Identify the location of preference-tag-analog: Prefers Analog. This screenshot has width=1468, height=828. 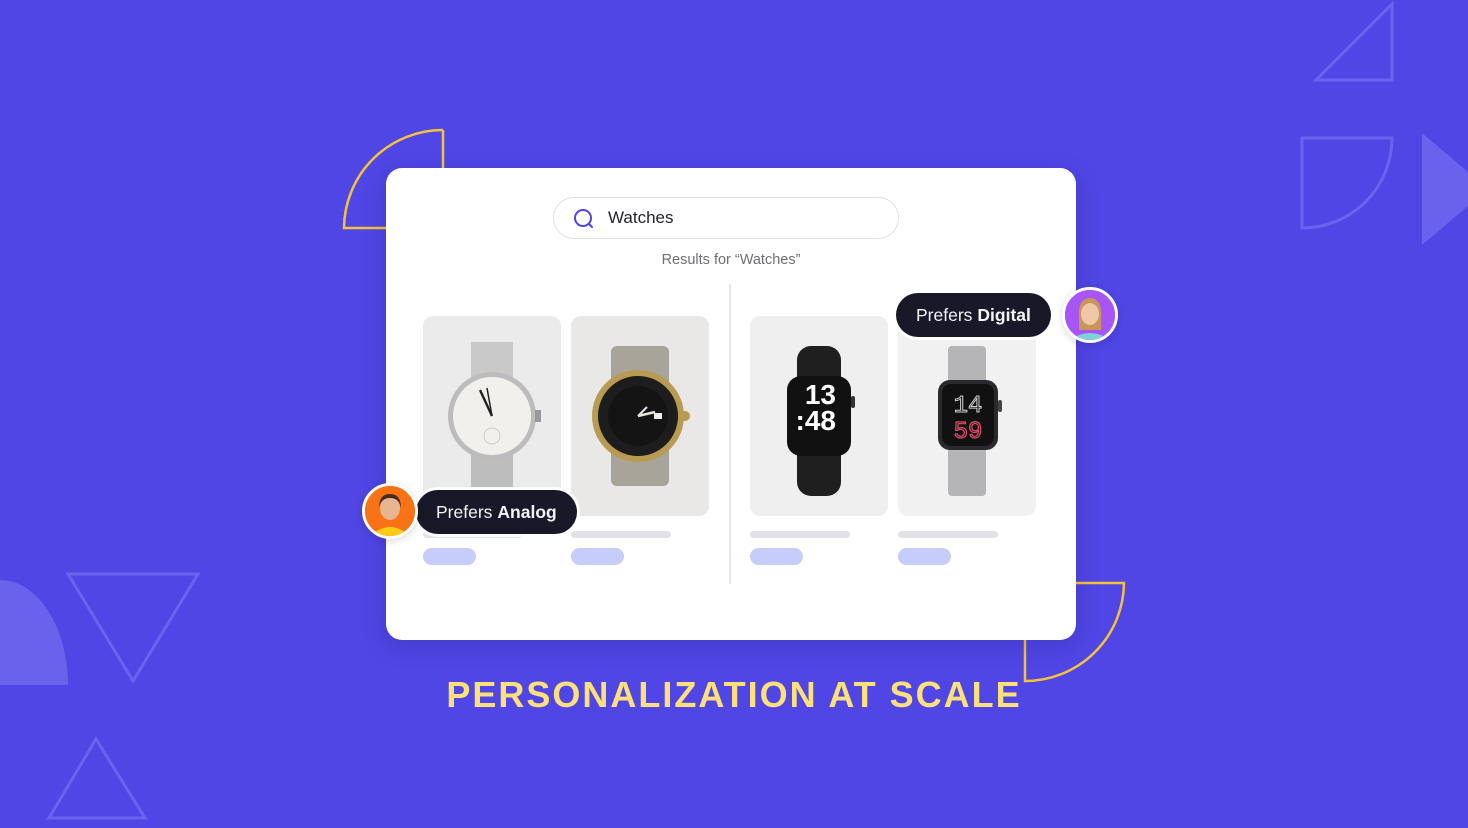
(496, 512).